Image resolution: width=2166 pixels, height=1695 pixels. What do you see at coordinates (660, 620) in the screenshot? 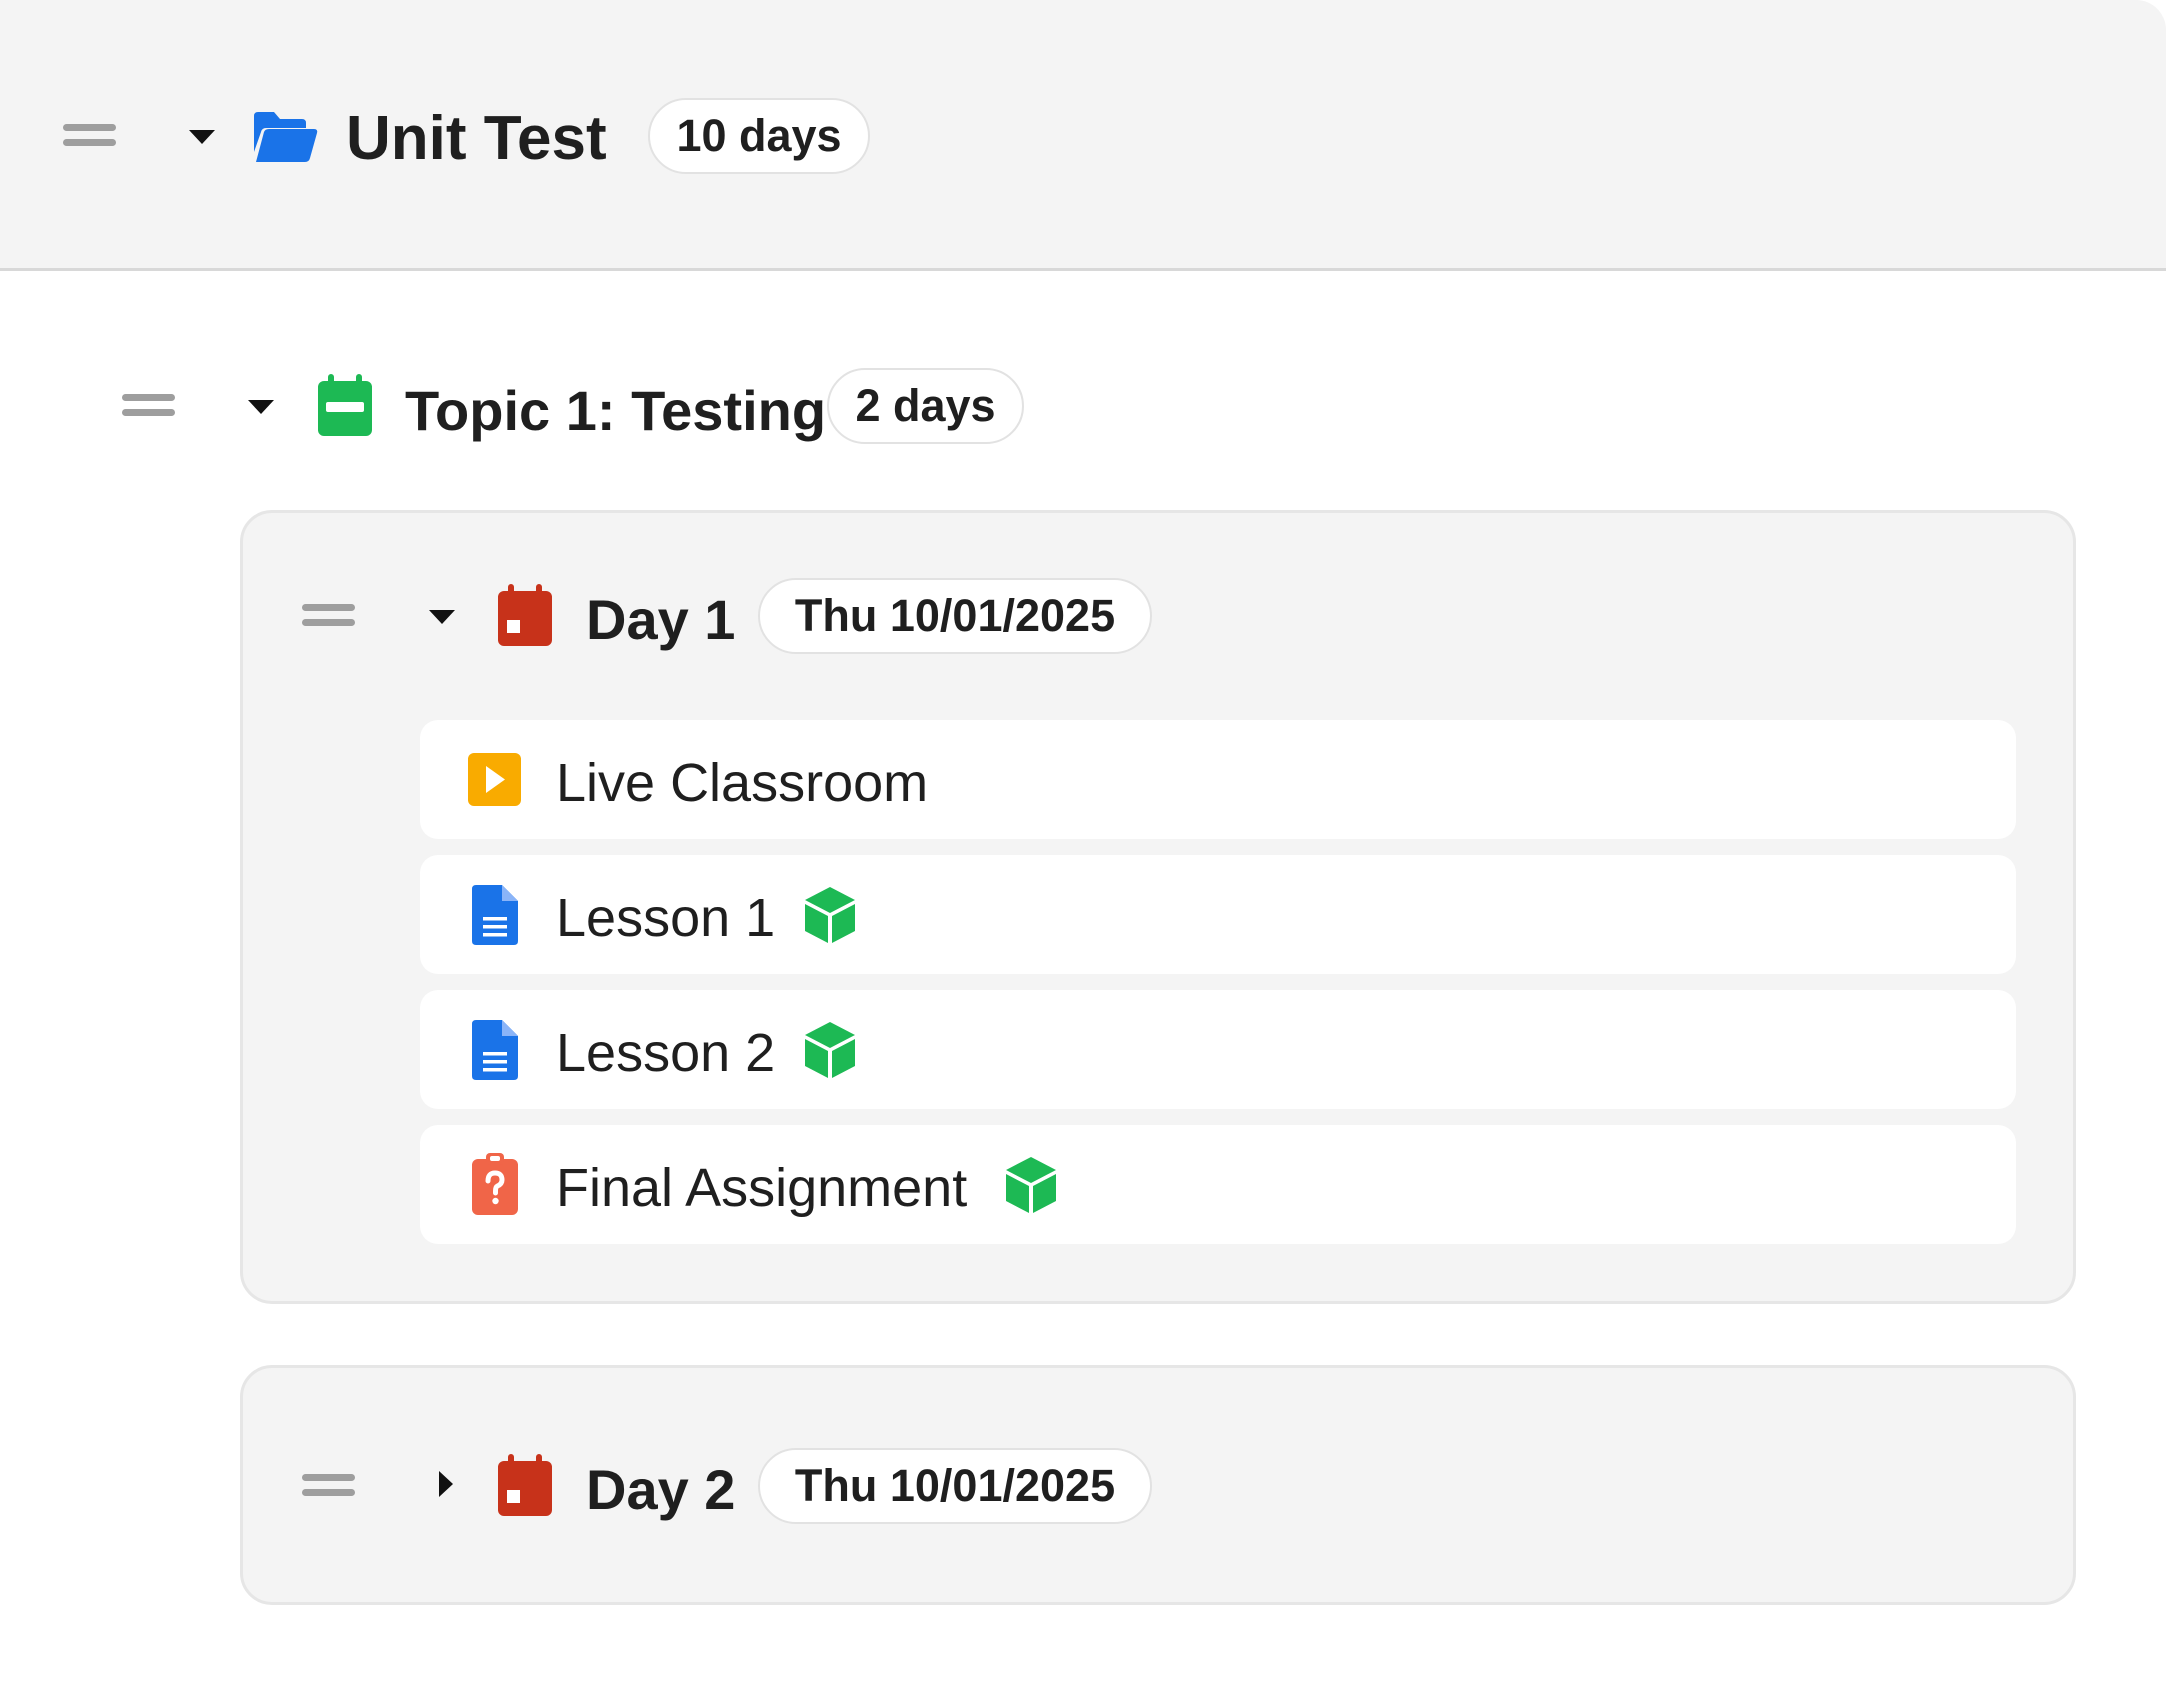
I see `day-title: Day 1` at bounding box center [660, 620].